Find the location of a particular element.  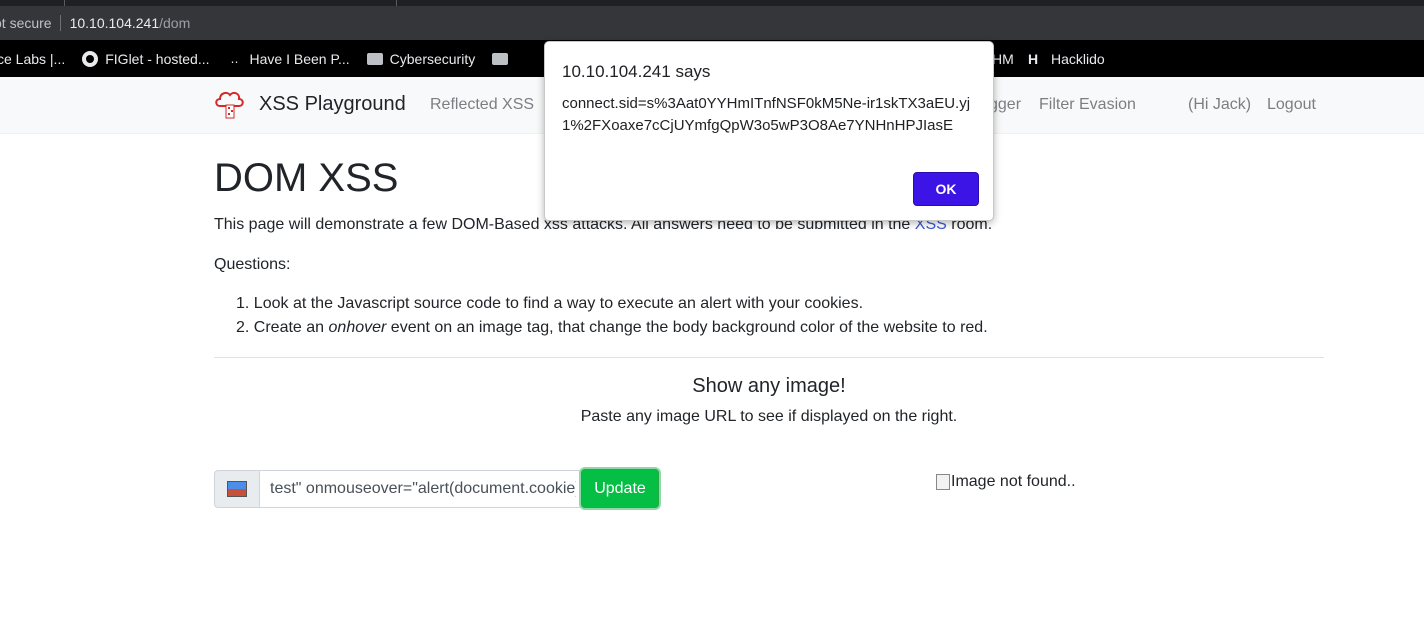

question-number: 2. is located at coordinates (243, 327).